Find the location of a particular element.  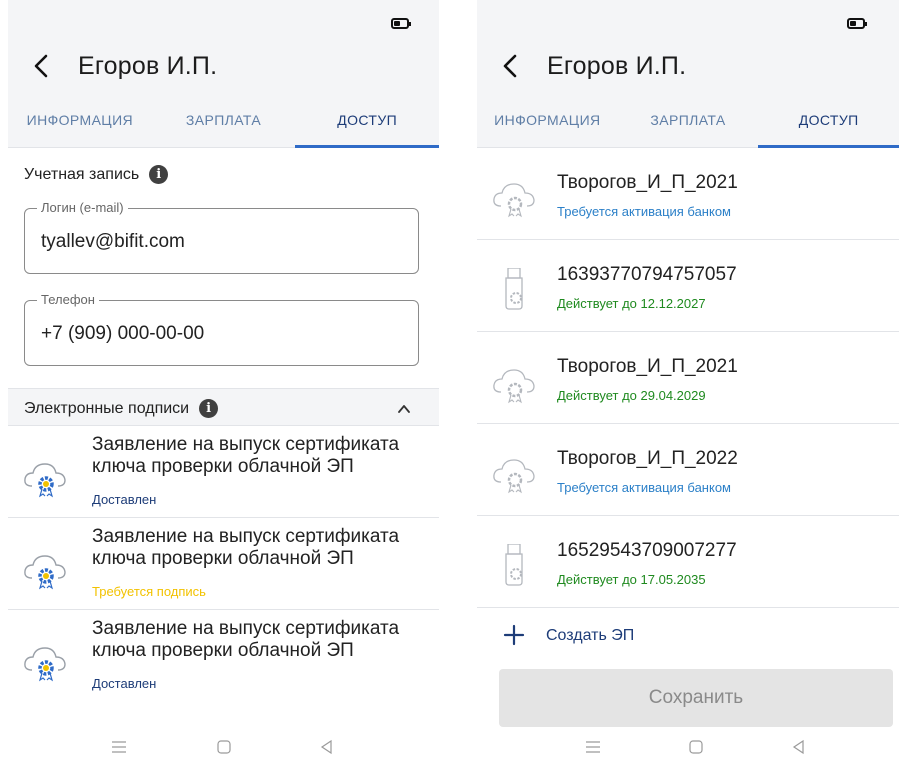

login-value: tyallev@bifit.com is located at coordinates (113, 242).